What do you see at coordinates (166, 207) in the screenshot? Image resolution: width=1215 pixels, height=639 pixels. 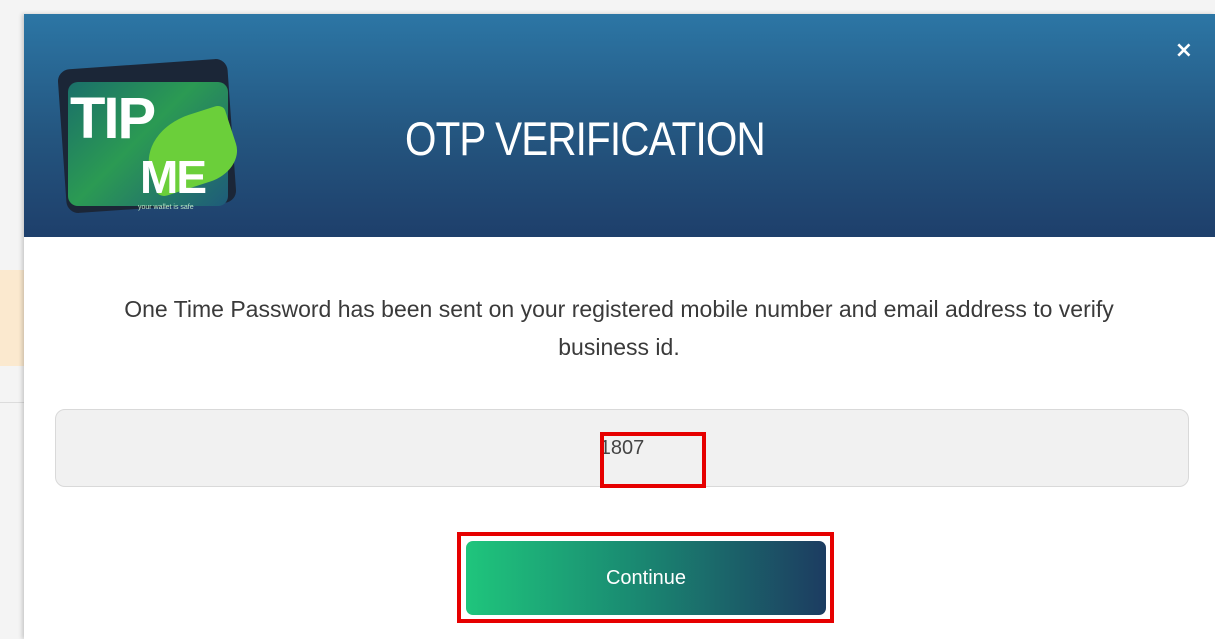 I see `logo-tagline: your wallet is safe` at bounding box center [166, 207].